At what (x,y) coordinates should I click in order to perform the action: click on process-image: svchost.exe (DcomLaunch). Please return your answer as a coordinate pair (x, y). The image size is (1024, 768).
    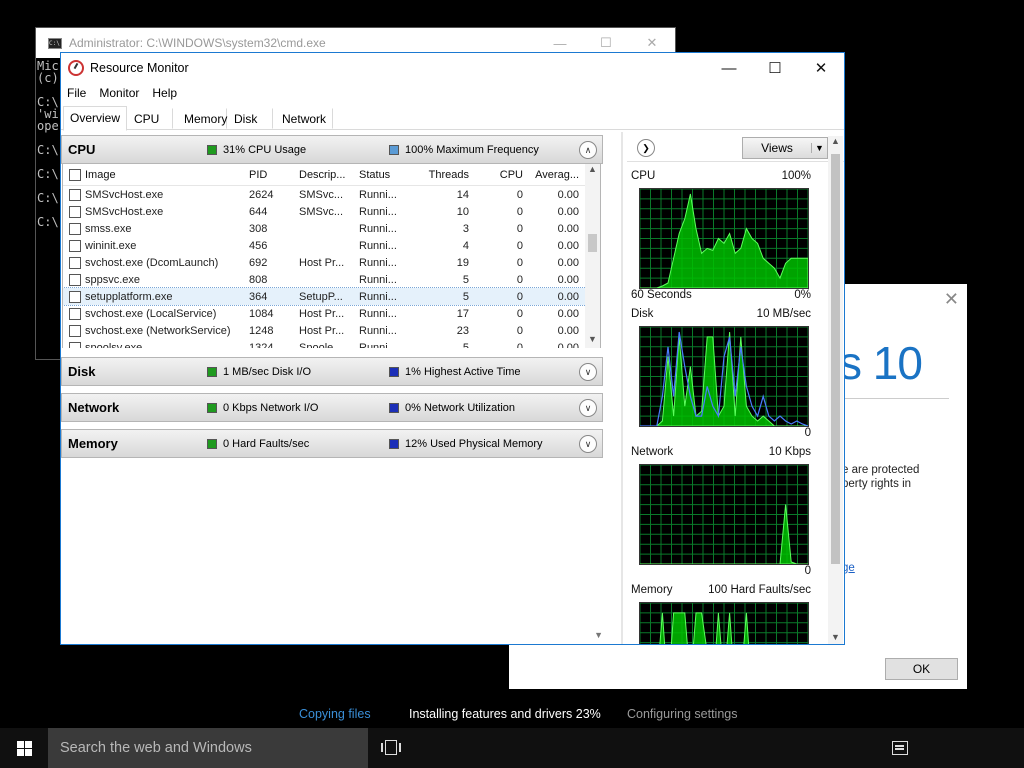
    Looking at the image, I should click on (152, 262).